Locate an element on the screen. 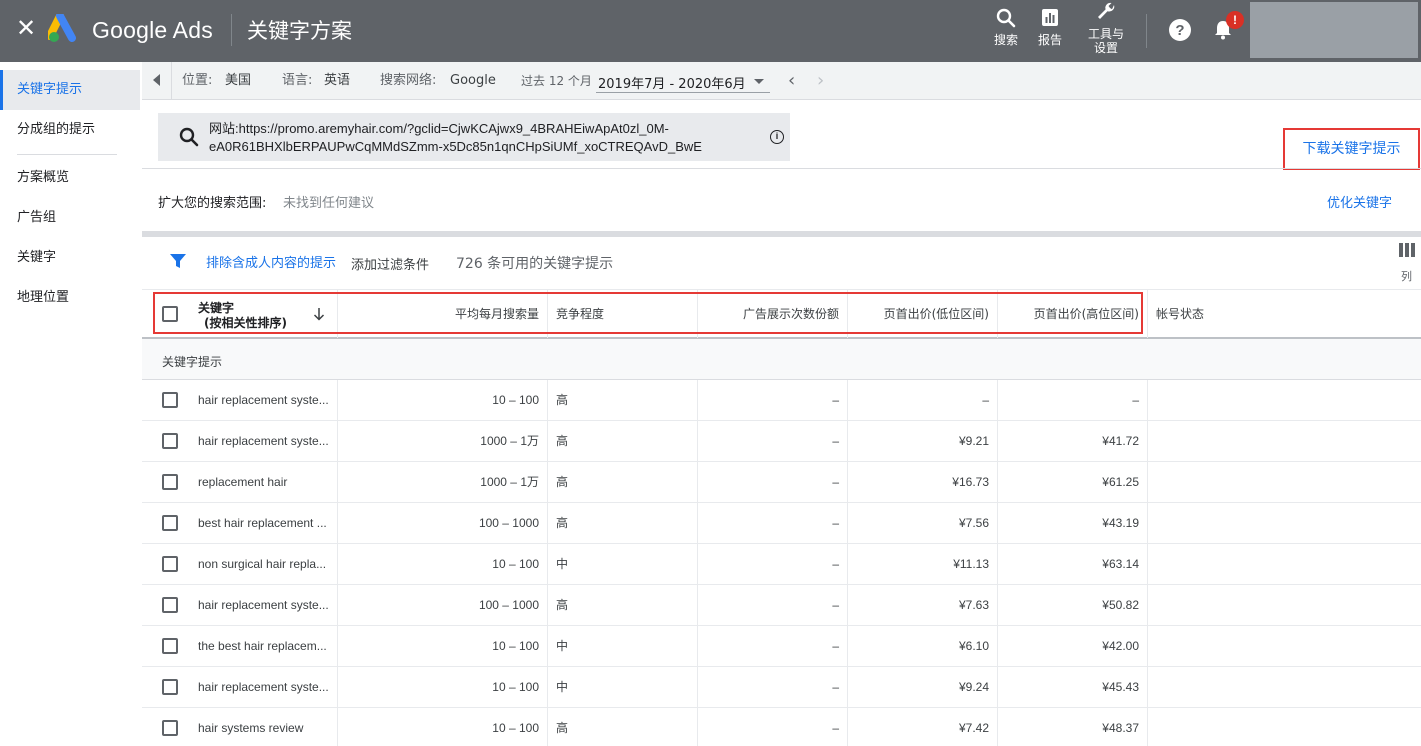 This screenshot has width=1421, height=746. searches-cell: 10 – 100 is located at coordinates (443, 646).